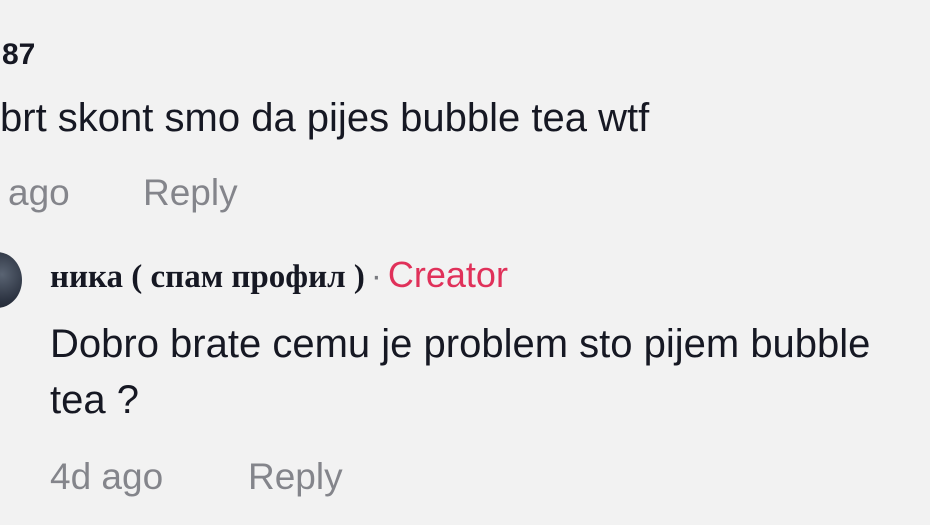 The height and width of the screenshot is (525, 930). I want to click on comment-timestamp: ago, so click(39, 192).